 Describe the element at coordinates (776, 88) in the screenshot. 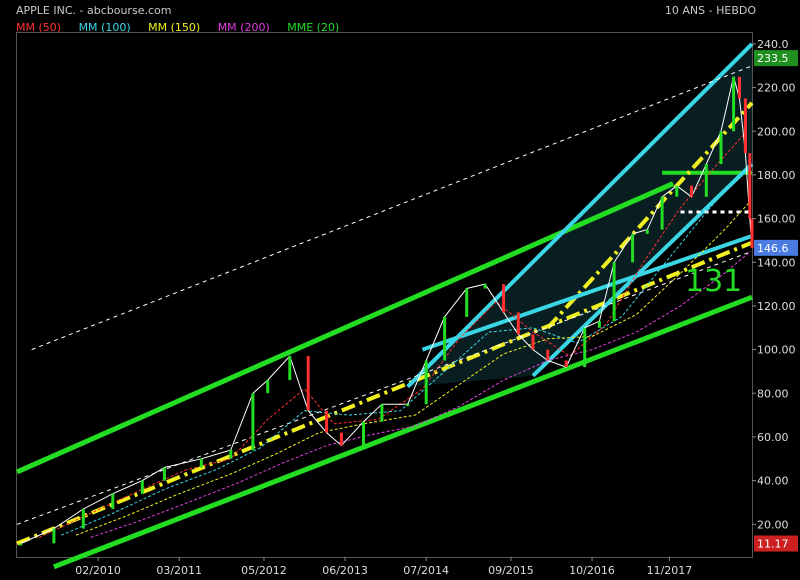

I see `y-tick-label: 220.00` at that location.